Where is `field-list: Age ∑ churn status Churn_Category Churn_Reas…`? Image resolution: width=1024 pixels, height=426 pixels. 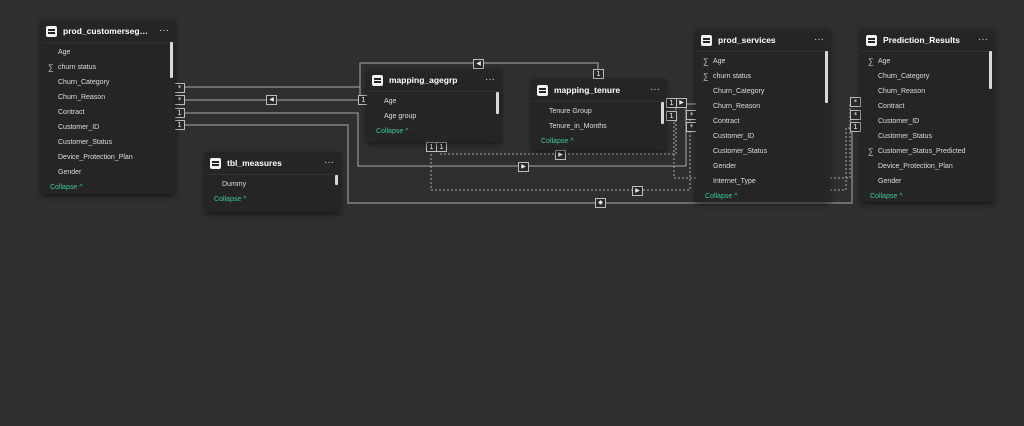 field-list: Age ∑ churn status Churn_Category Churn_Reas… is located at coordinates (108, 111).